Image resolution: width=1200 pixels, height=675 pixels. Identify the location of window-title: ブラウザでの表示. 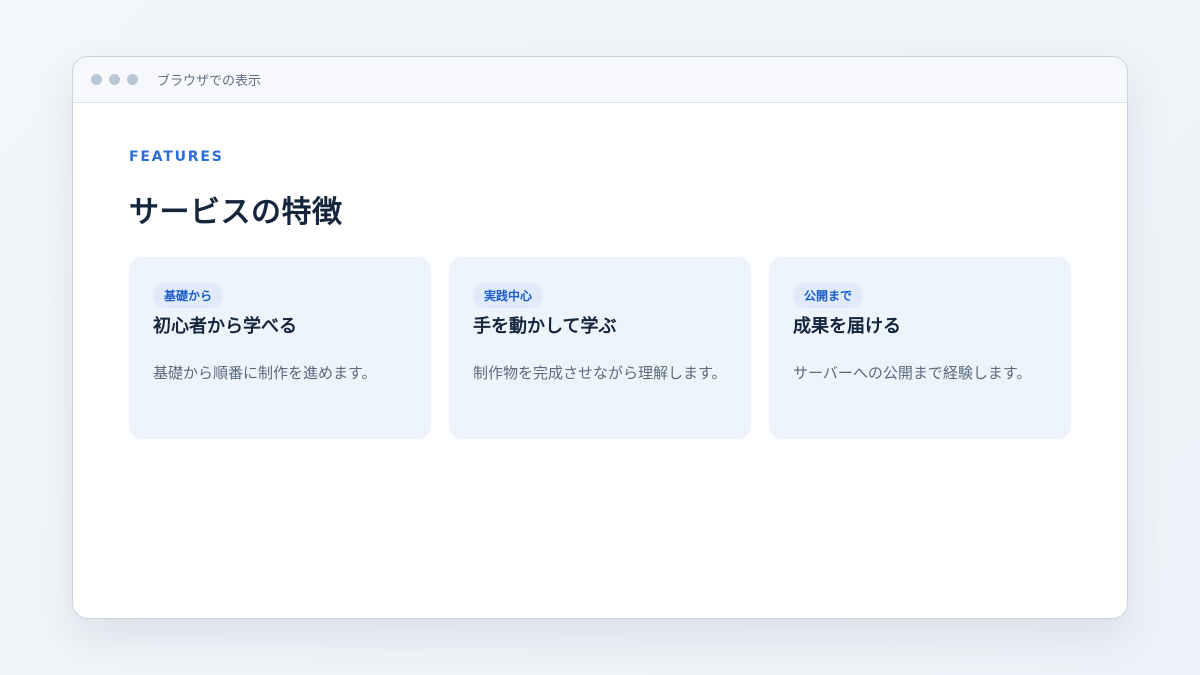
(209, 81).